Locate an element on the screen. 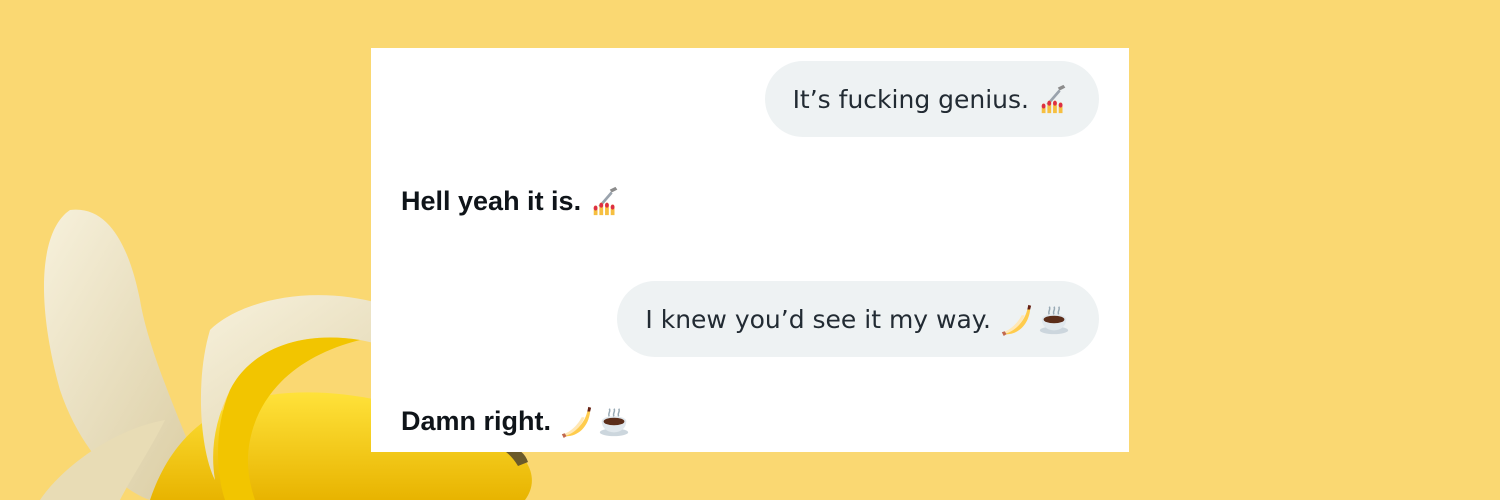 This screenshot has height=500, width=1500. message-sent: Damn right. is located at coordinates (516, 421).